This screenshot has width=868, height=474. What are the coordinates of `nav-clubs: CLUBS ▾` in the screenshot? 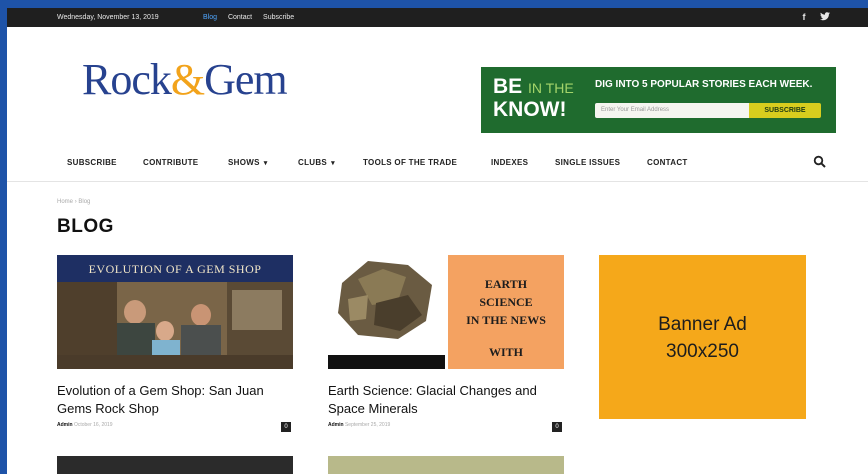 It's located at (316, 162).